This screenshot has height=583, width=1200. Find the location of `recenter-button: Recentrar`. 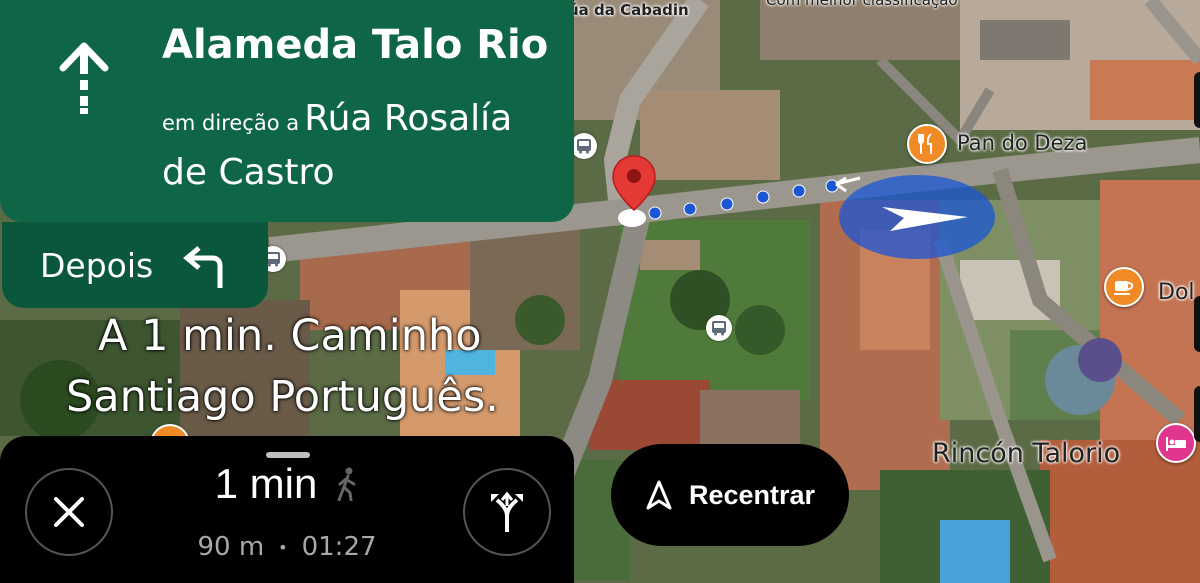

recenter-button: Recentrar is located at coordinates (730, 495).